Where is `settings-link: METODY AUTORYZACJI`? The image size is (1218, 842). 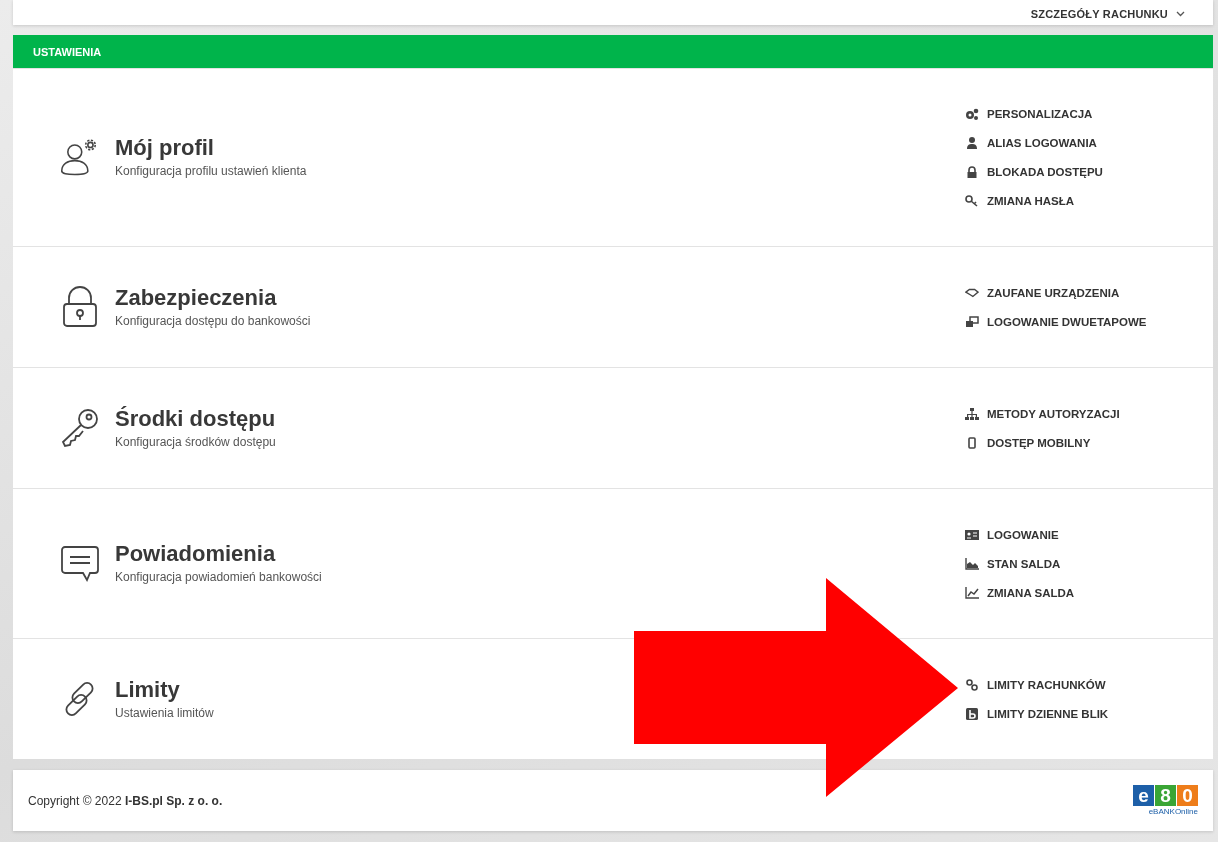 settings-link: METODY AUTORYZACJI is located at coordinates (1089, 413).